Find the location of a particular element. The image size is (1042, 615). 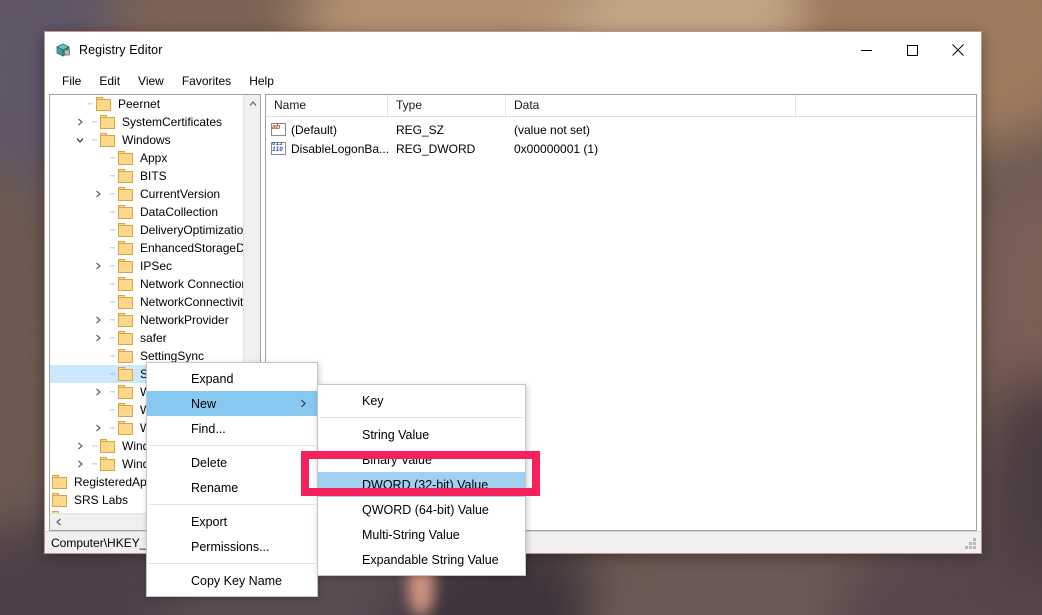

tree-item: ┄ safer is located at coordinates (146, 338).